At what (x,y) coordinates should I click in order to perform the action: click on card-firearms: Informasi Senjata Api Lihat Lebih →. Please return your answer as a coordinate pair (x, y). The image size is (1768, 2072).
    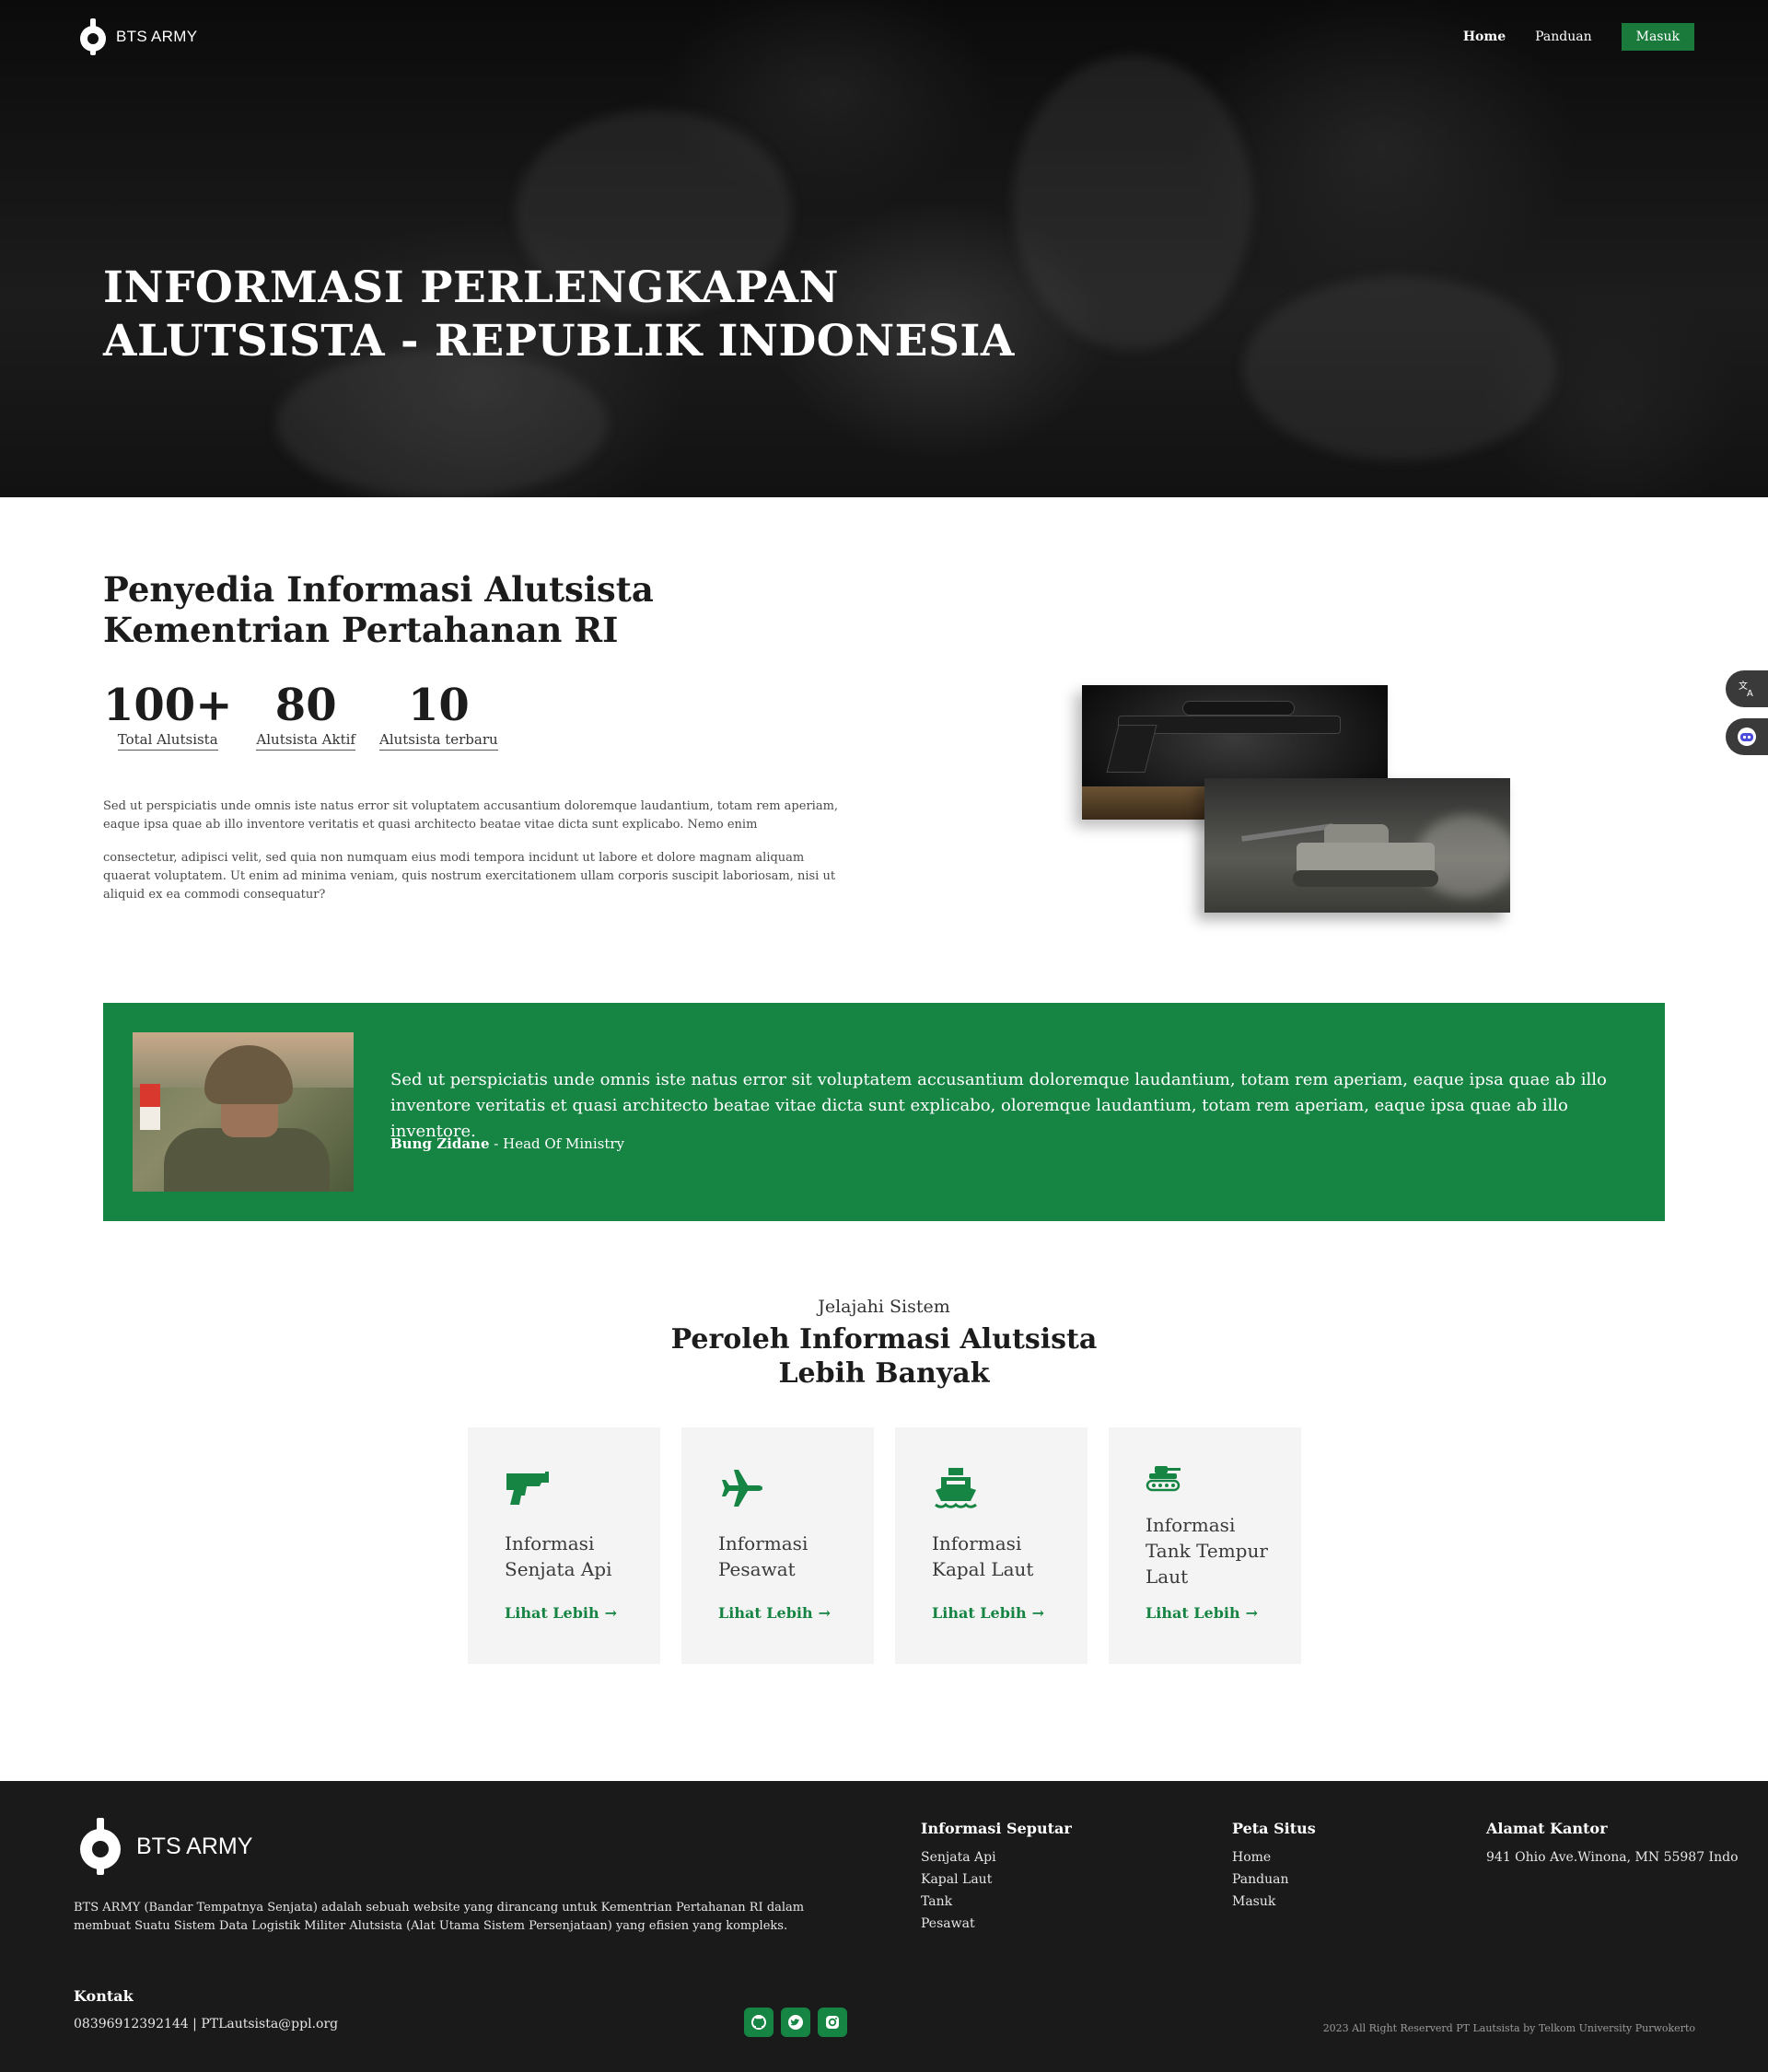
    Looking at the image, I should click on (564, 1545).